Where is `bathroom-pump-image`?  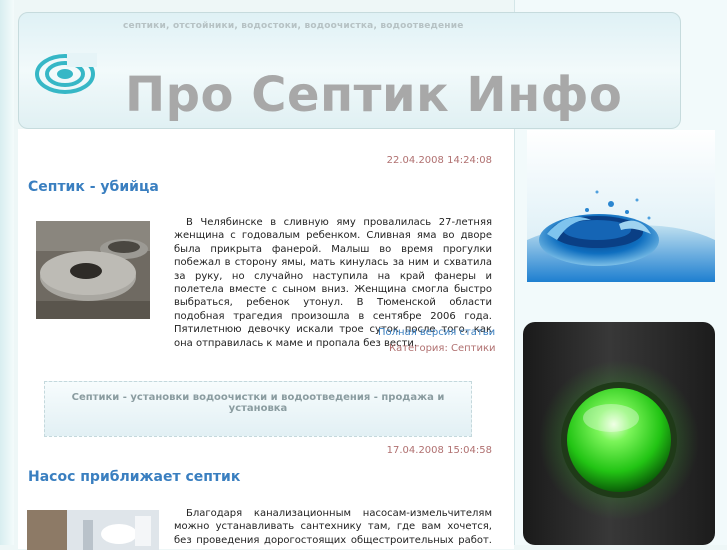
bathroom-pump-image is located at coordinates (93, 530).